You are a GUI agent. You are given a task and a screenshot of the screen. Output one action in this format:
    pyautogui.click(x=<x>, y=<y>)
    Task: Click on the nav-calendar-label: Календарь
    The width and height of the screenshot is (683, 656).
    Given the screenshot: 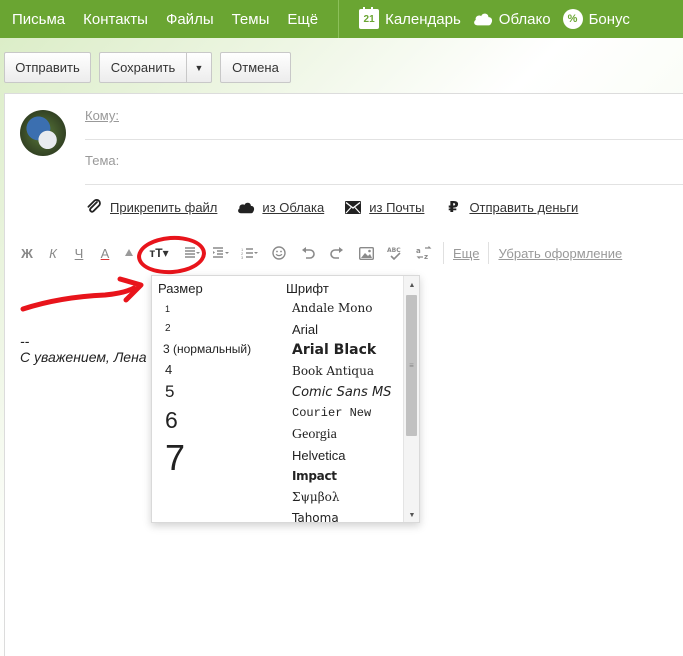 What is the action you would take?
    pyautogui.click(x=423, y=19)
    